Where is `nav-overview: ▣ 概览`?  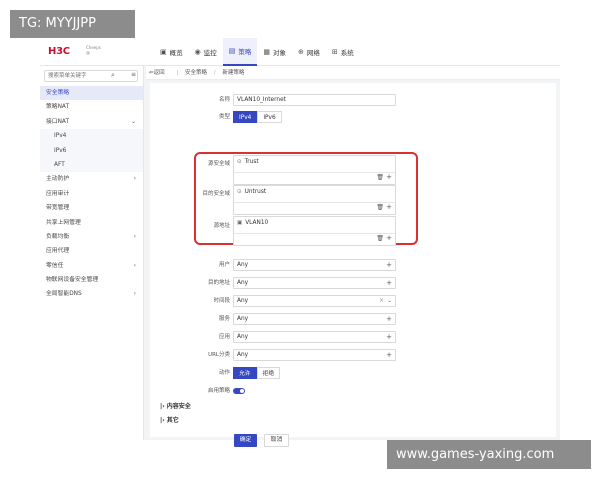 nav-overview: ▣ 概览 is located at coordinates (171, 52).